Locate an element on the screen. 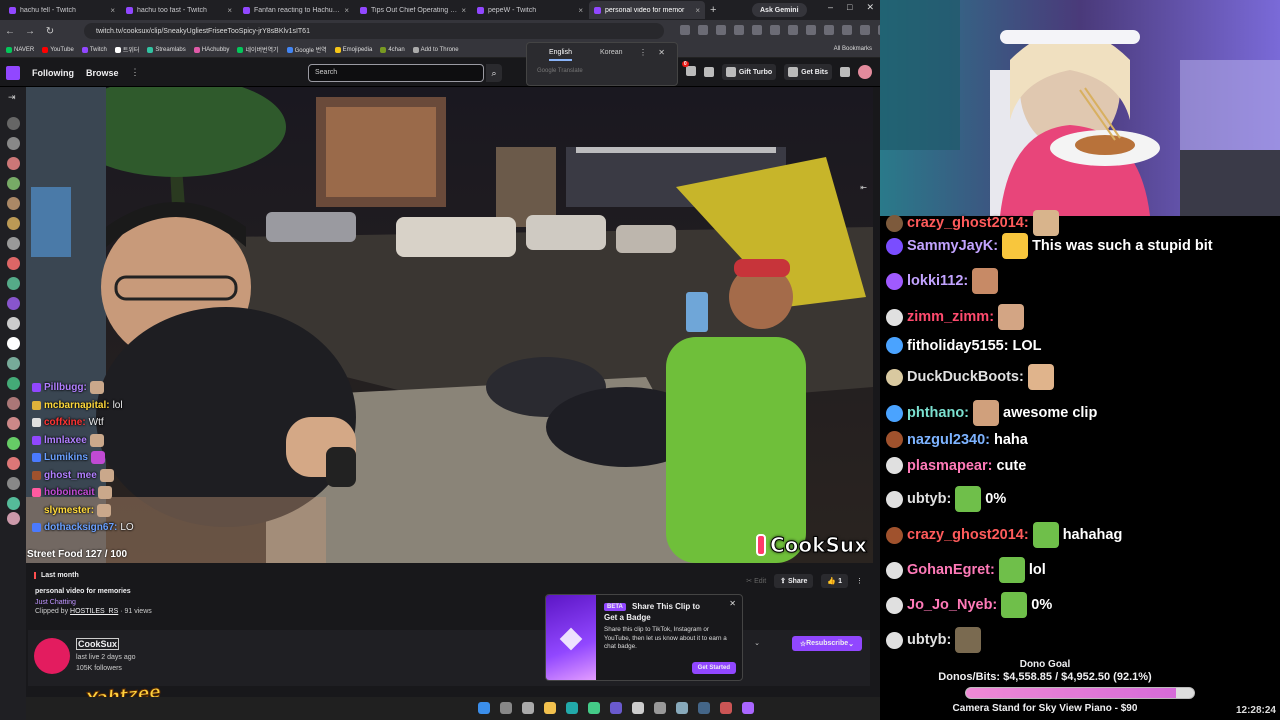  tab-3: Fanfan reacting to Hachus vid × is located at coordinates (296, 10).